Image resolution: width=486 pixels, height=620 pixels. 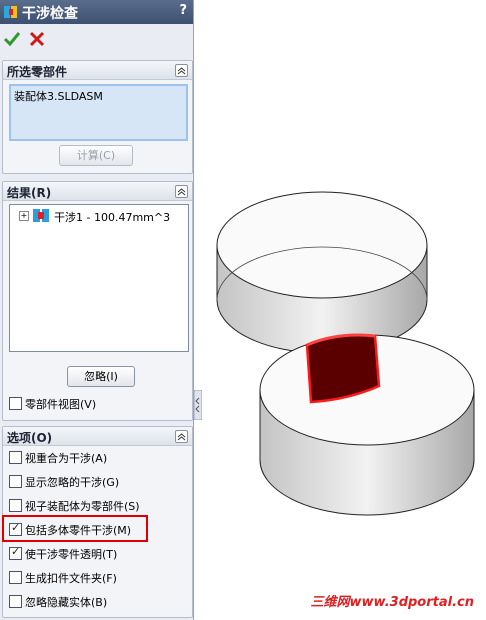 What do you see at coordinates (392, 602) in the screenshot?
I see `watermark-text: 三维网www.3dportal.cn` at bounding box center [392, 602].